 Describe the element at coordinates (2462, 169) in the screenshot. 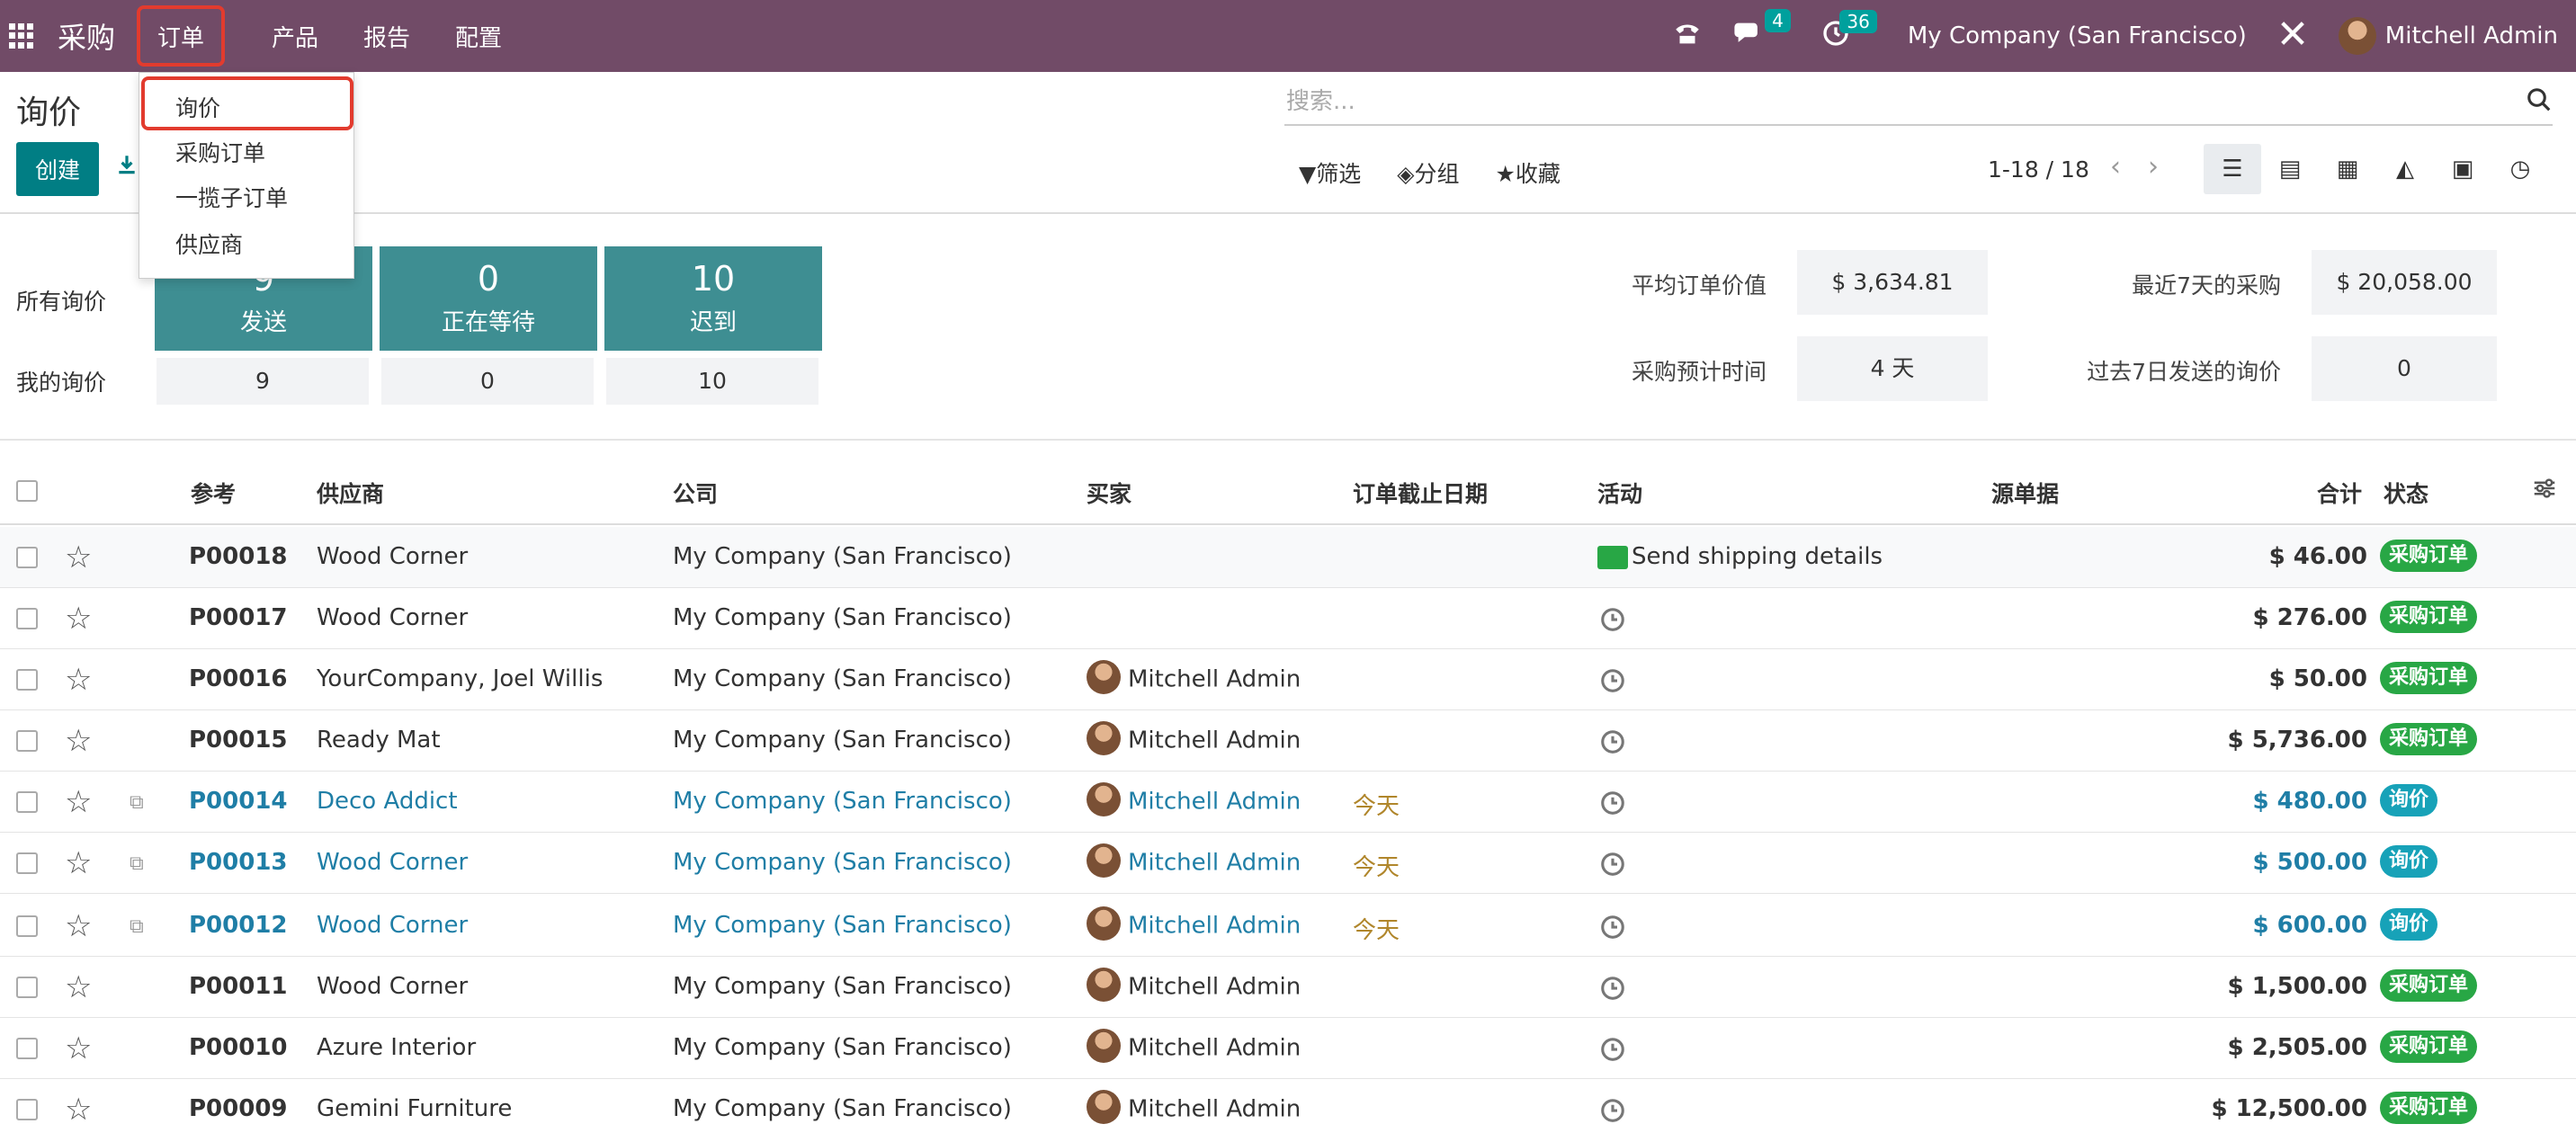

I see `calendar-view-icon: ▣` at that location.